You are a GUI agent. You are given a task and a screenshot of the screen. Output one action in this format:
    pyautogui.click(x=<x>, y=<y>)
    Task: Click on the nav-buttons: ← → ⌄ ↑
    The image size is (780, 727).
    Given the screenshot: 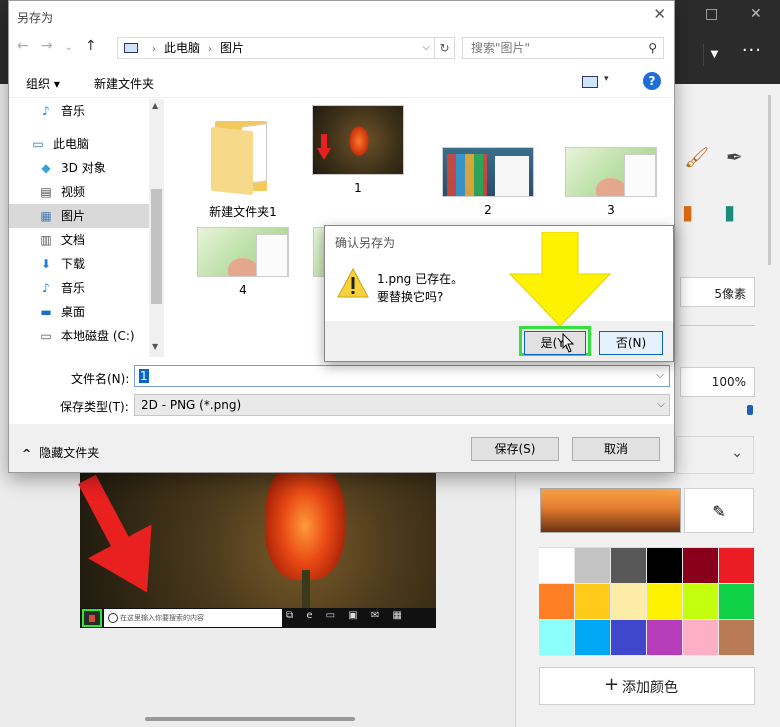 What is the action you would take?
    pyautogui.click(x=63, y=46)
    